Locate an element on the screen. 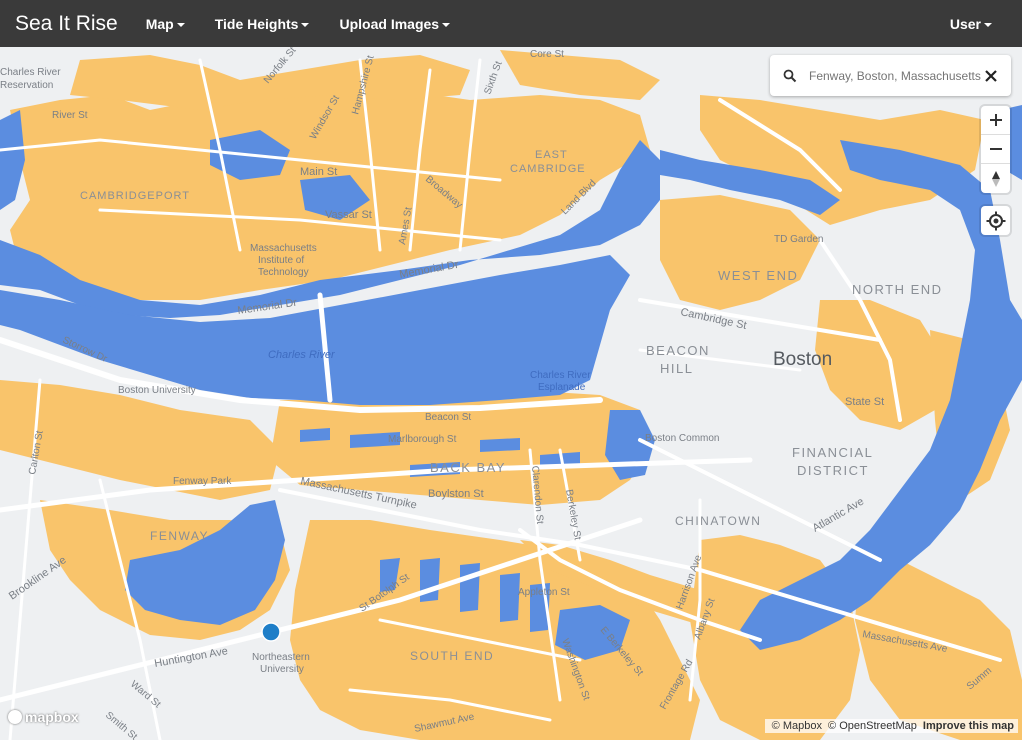 The height and width of the screenshot is (740, 1022). compass-icon is located at coordinates (995, 178).